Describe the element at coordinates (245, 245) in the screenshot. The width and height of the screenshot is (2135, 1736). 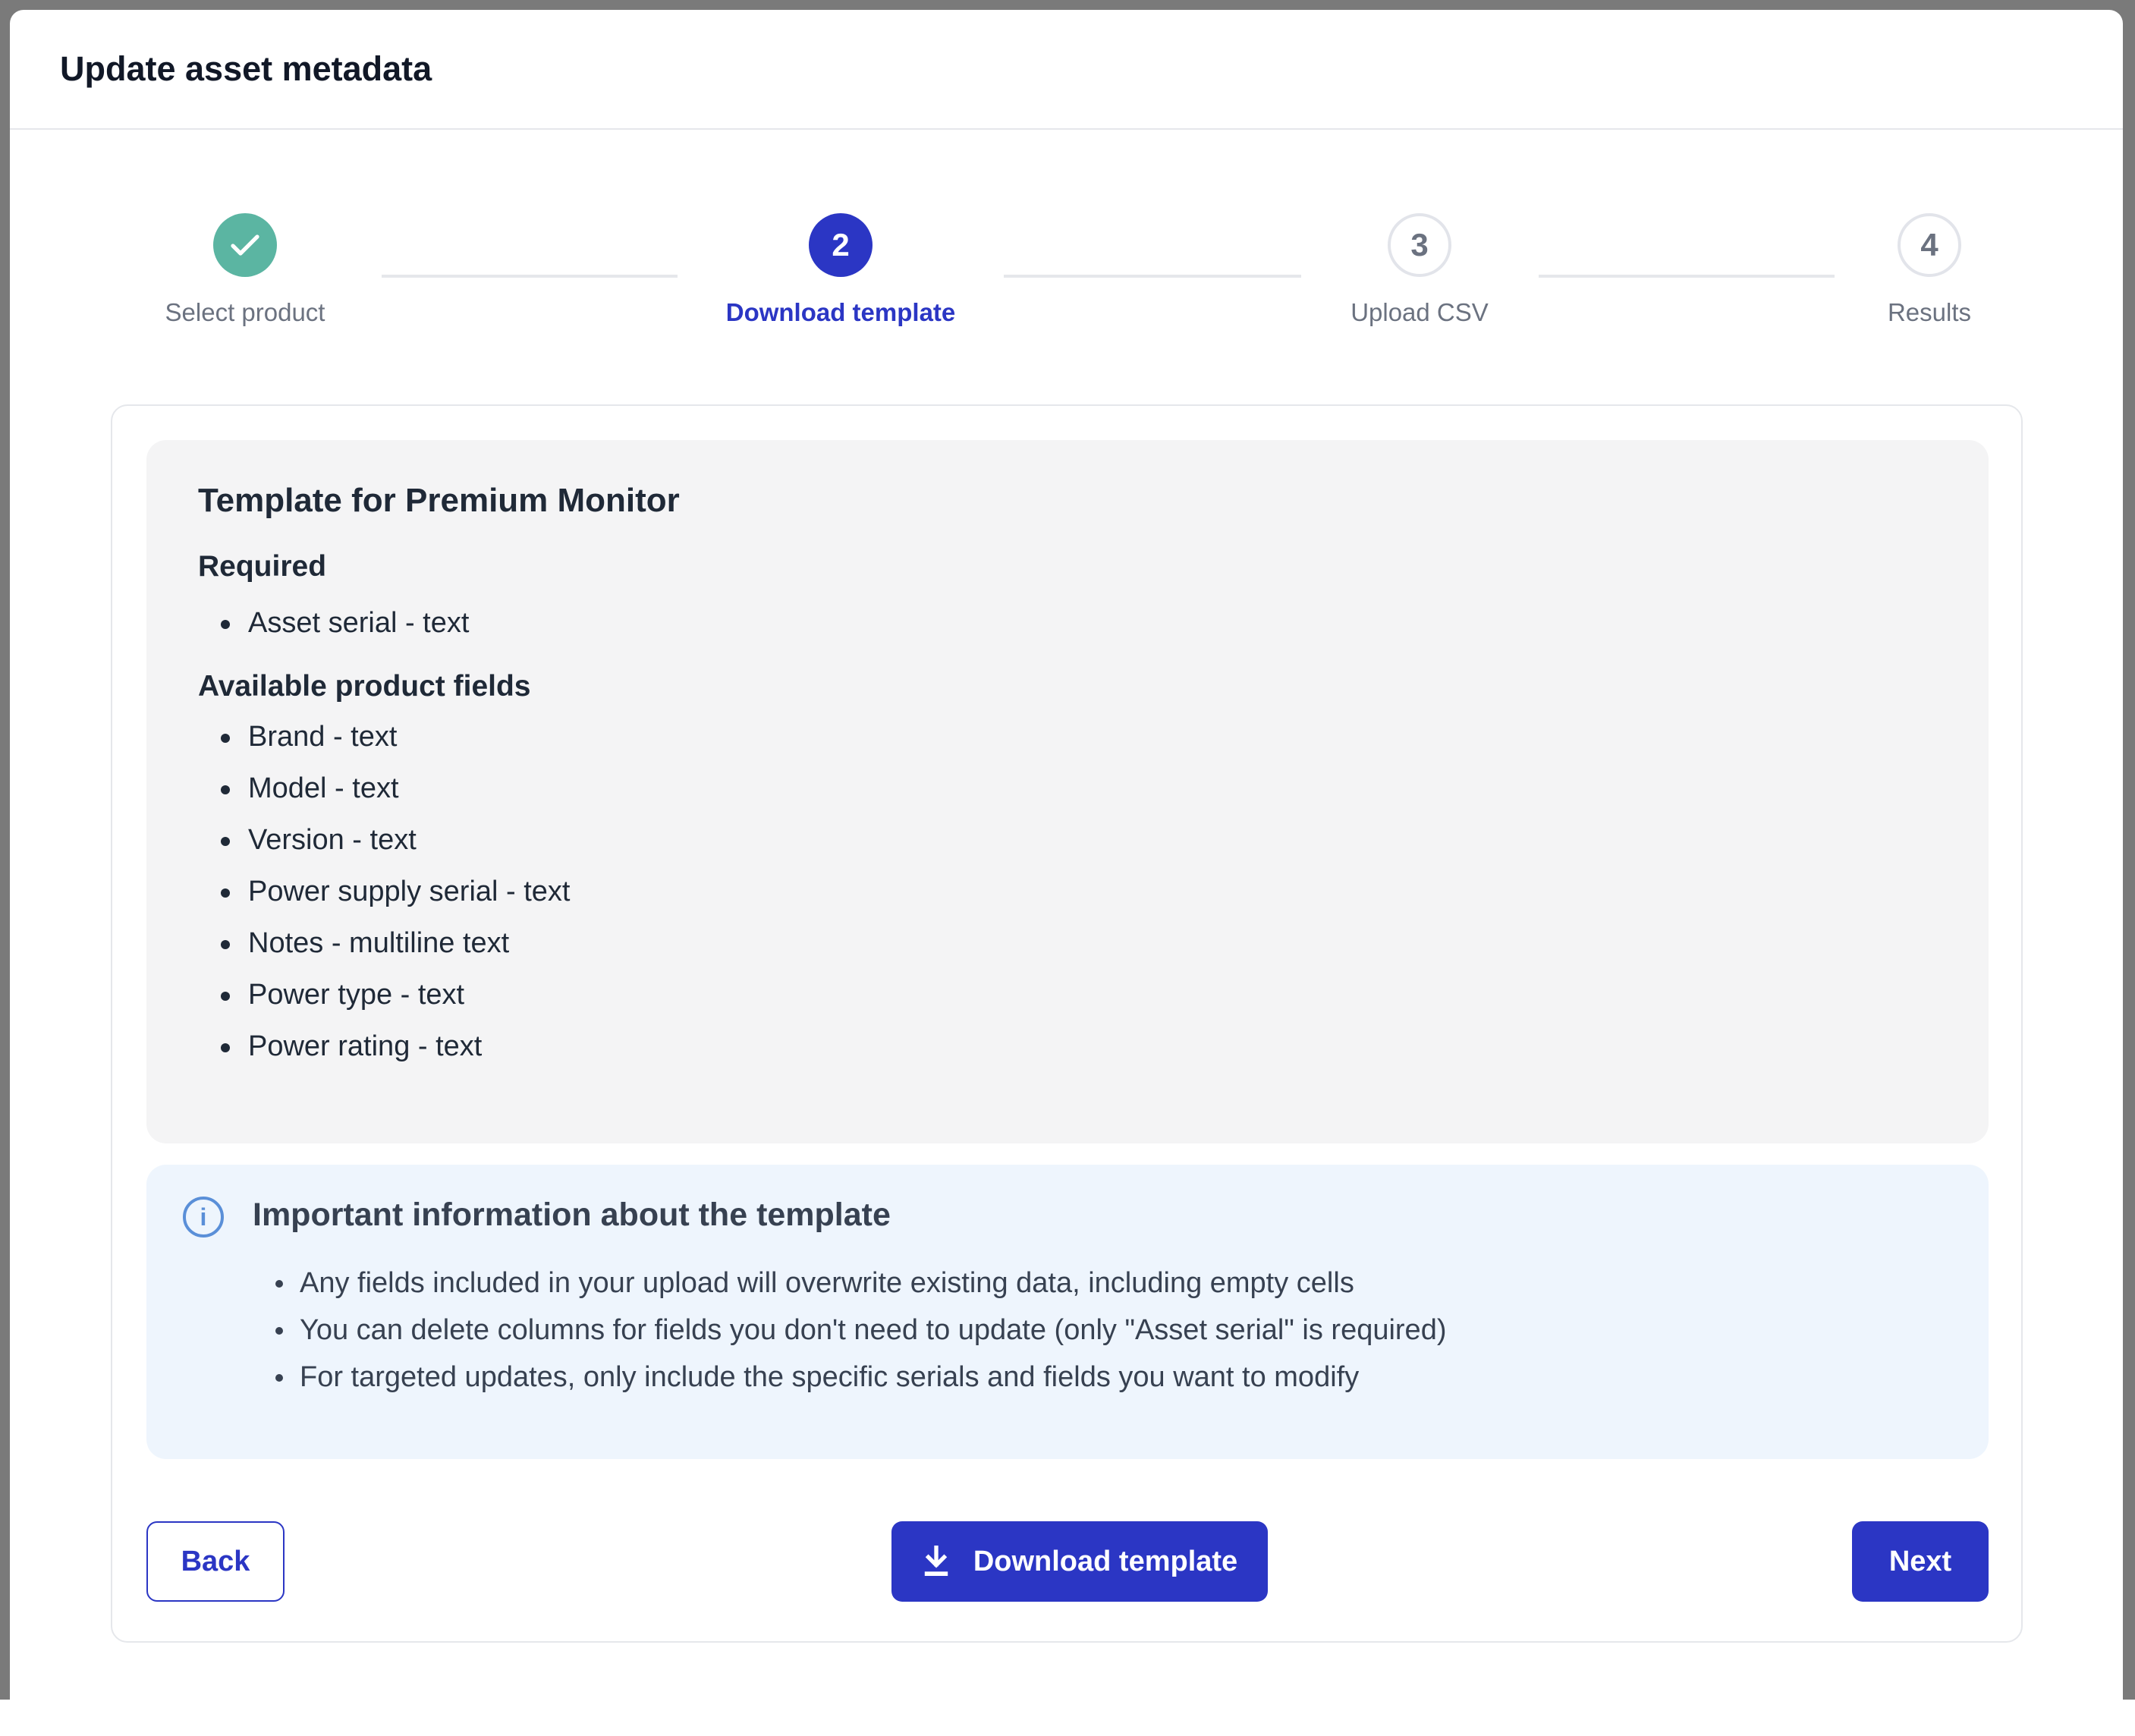
I see `check-icon` at that location.